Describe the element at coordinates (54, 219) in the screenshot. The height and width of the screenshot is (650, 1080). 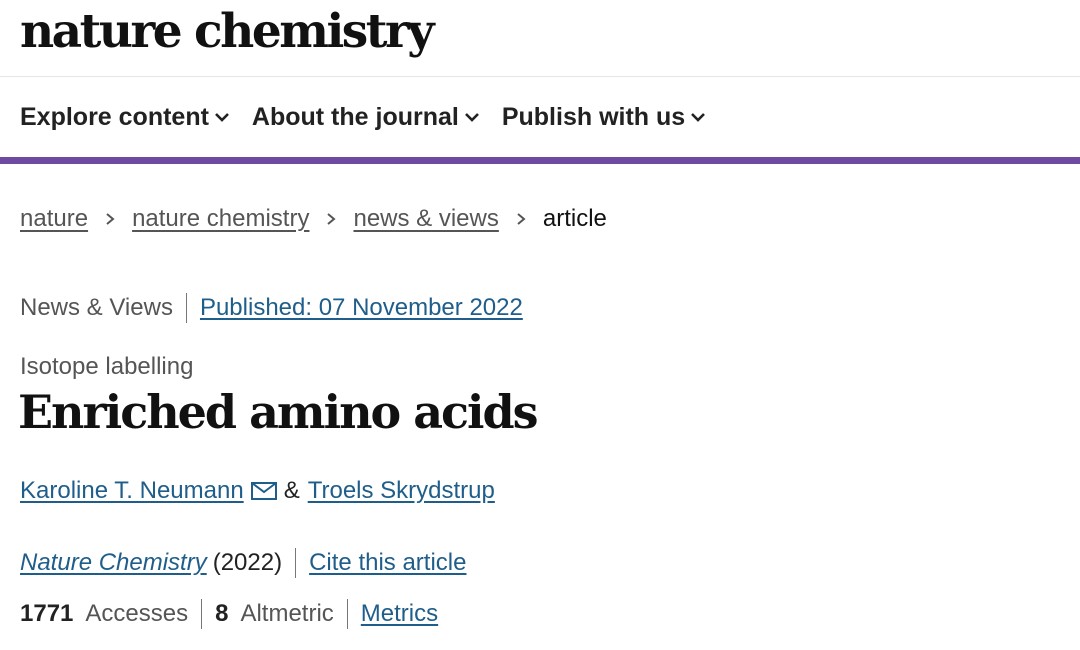
I see `breadcrumb-nature: nature` at that location.